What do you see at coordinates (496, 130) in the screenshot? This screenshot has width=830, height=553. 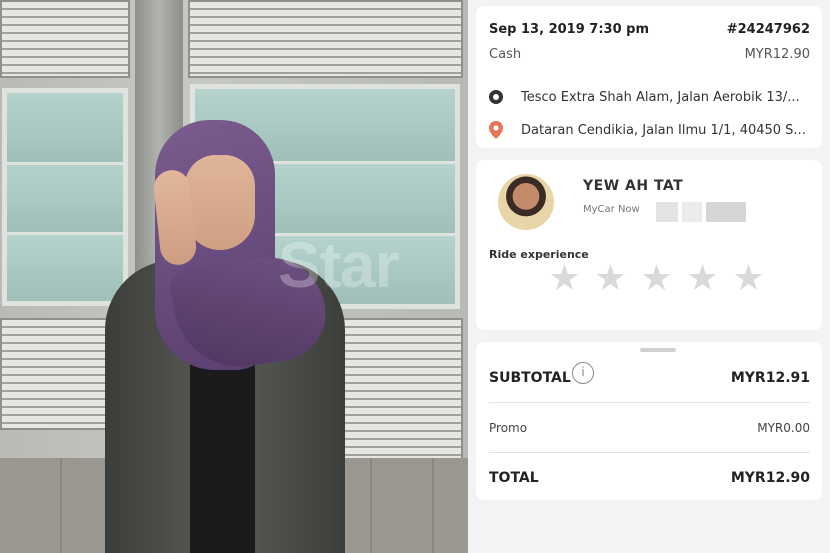 I see `map-pin-icon` at bounding box center [496, 130].